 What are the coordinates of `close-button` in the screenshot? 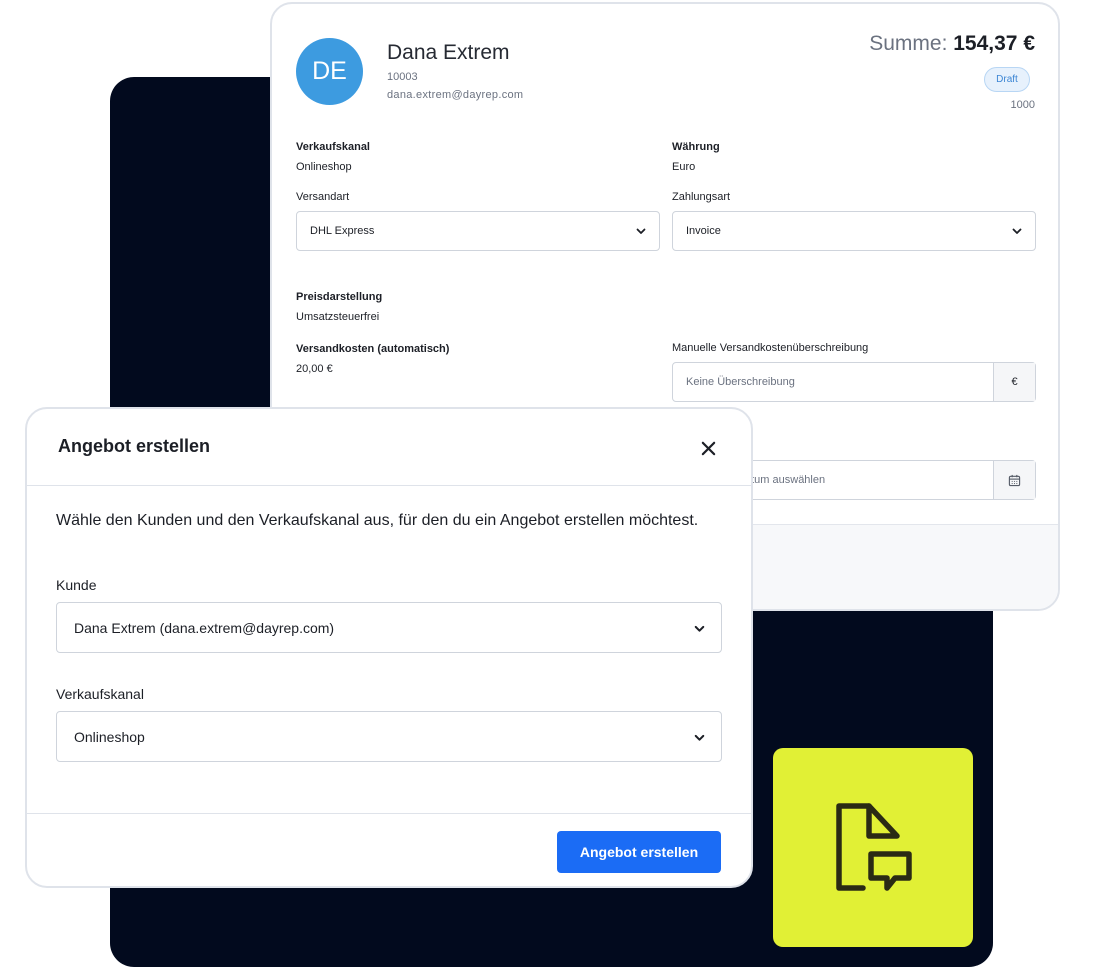 It's located at (708, 448).